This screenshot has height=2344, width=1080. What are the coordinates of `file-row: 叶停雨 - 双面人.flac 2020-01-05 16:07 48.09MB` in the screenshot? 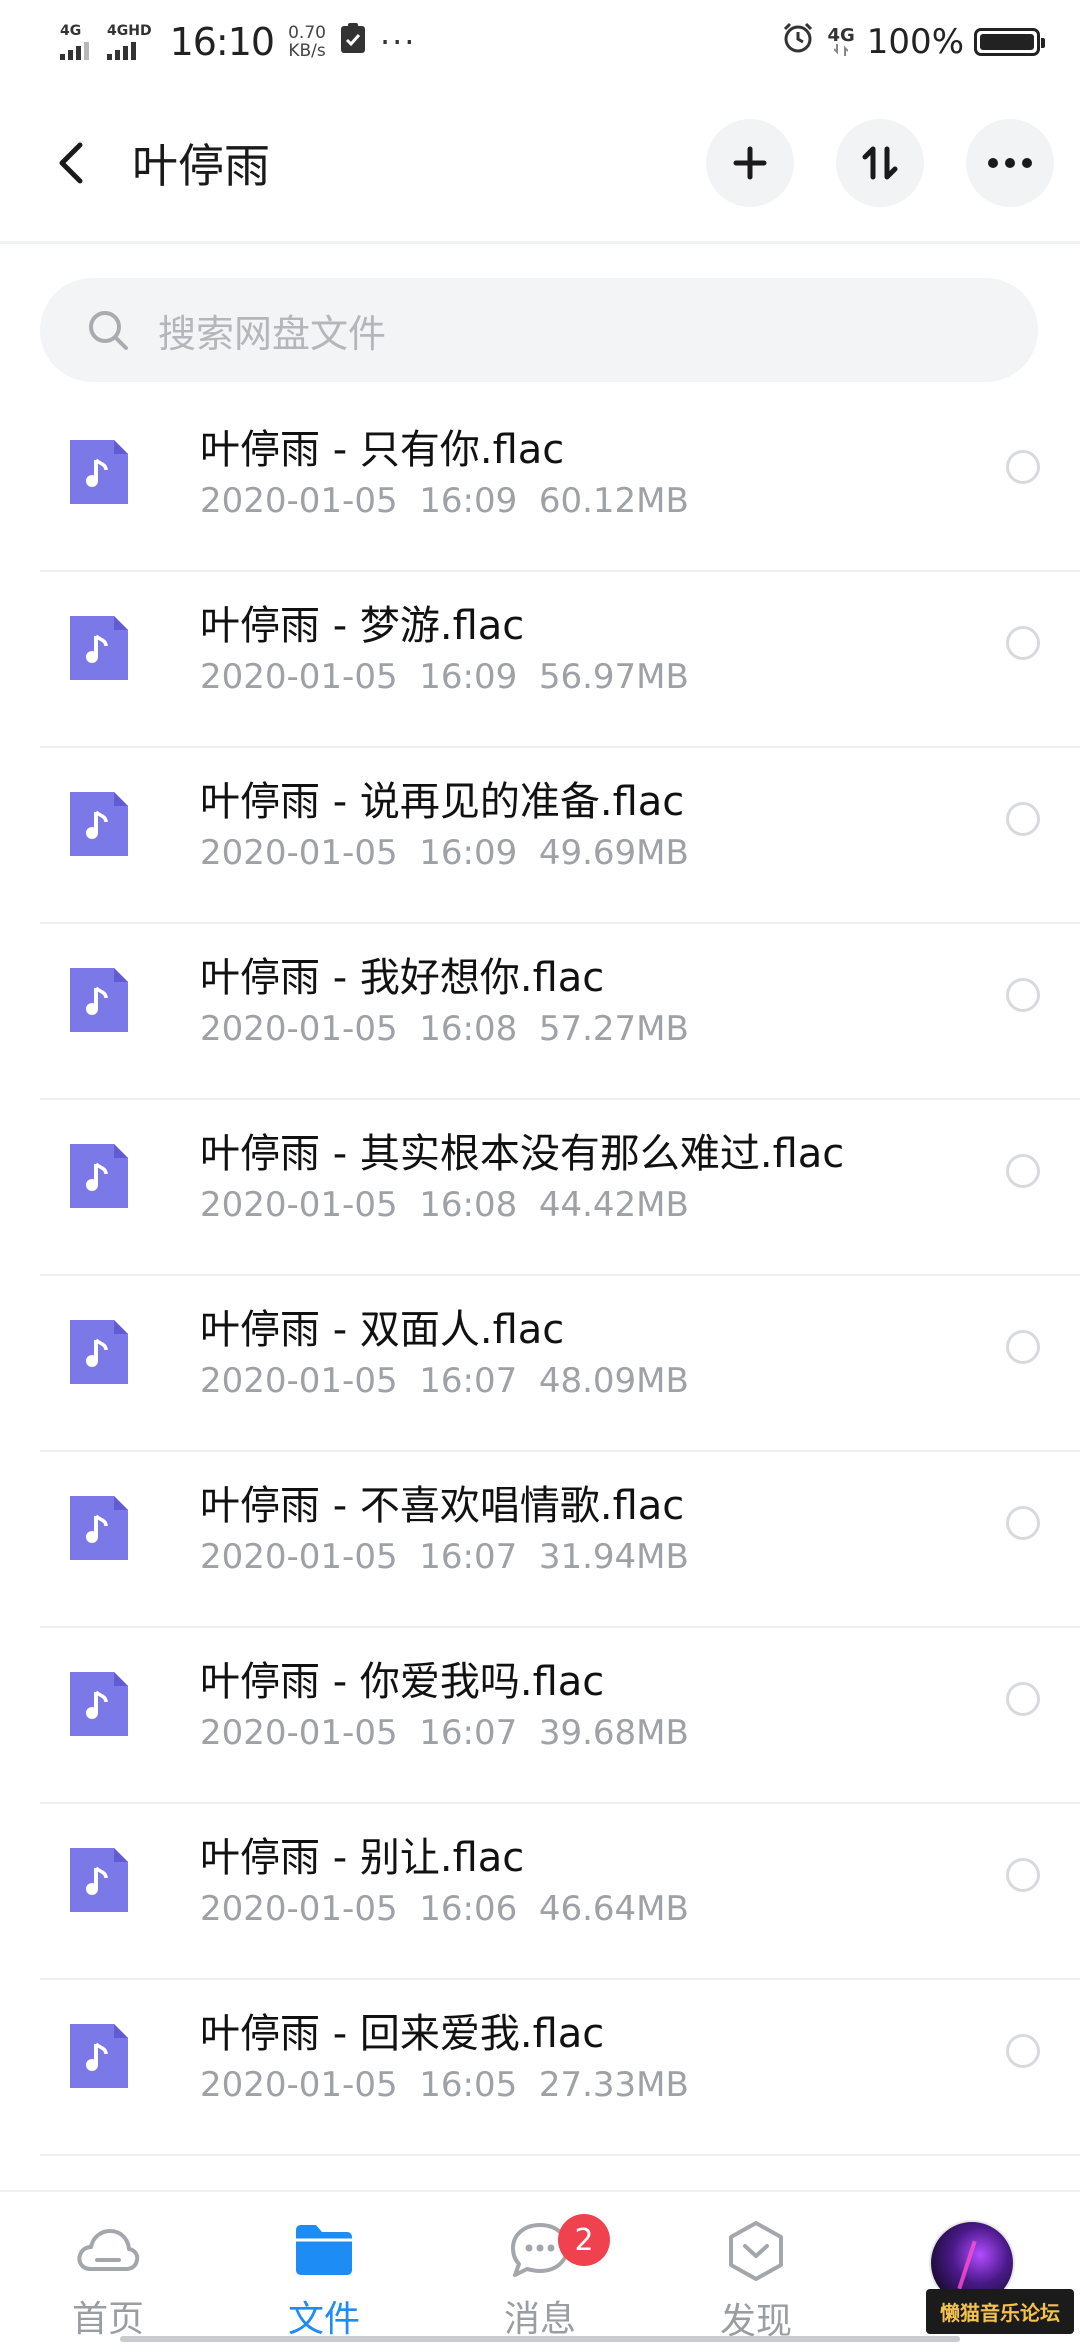 It's located at (540, 1364).